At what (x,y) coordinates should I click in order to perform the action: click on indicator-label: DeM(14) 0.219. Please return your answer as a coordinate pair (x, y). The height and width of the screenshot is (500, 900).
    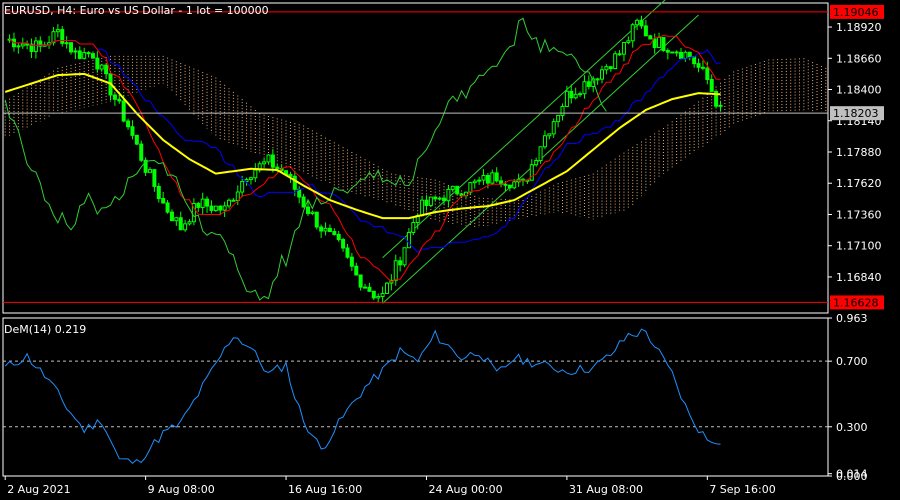
    Looking at the image, I should click on (45, 329).